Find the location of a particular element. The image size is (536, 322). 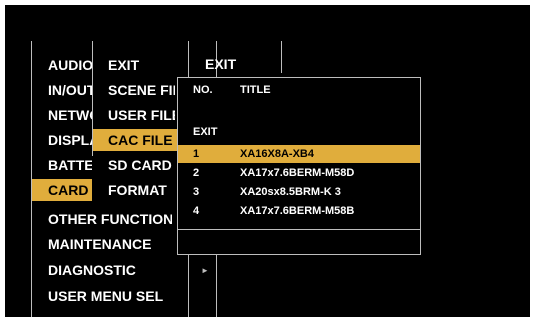

list-item-number: 1 is located at coordinates (196, 154).